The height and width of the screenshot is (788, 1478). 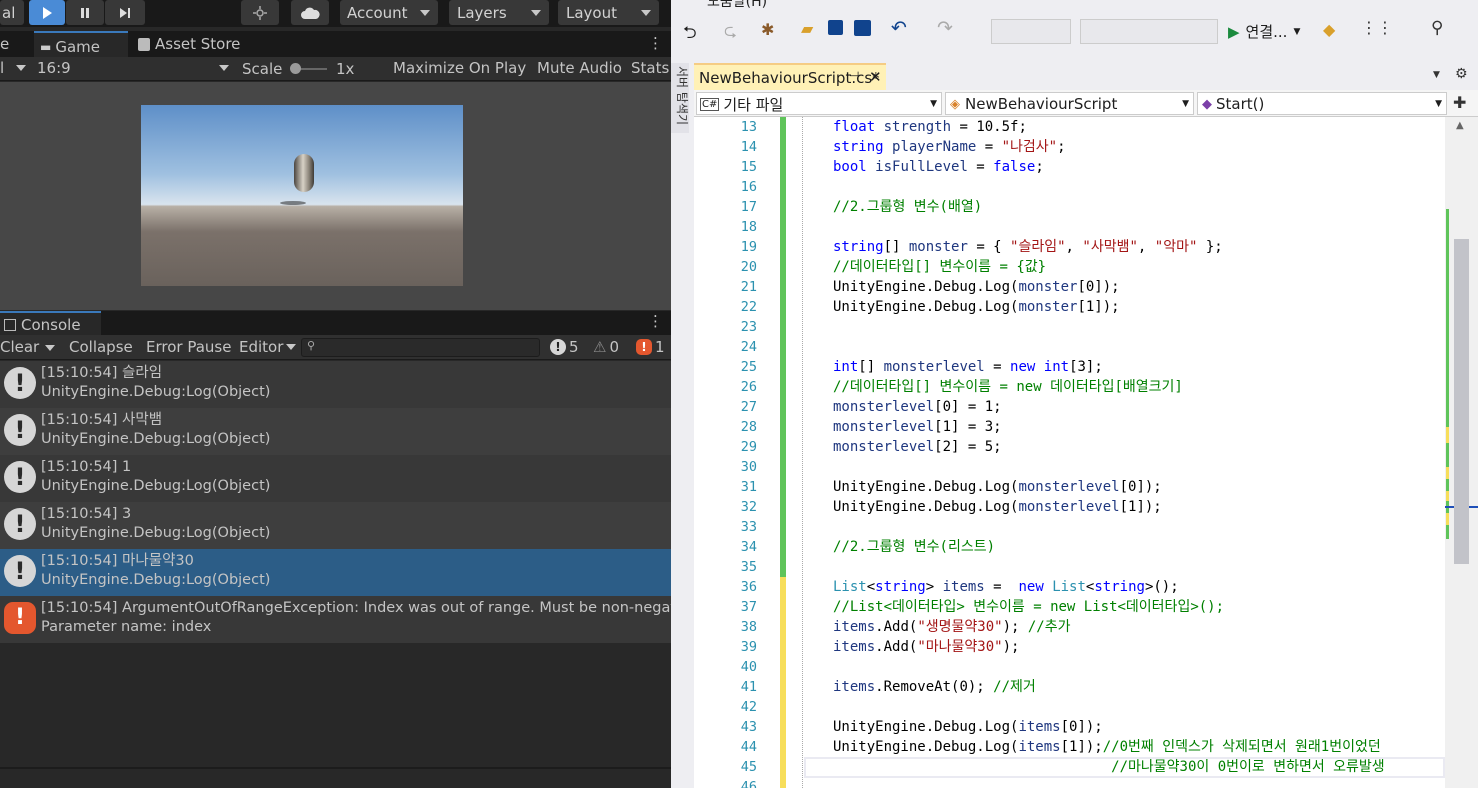 I want to click on new-project-icon: ✱, so click(x=767, y=29).